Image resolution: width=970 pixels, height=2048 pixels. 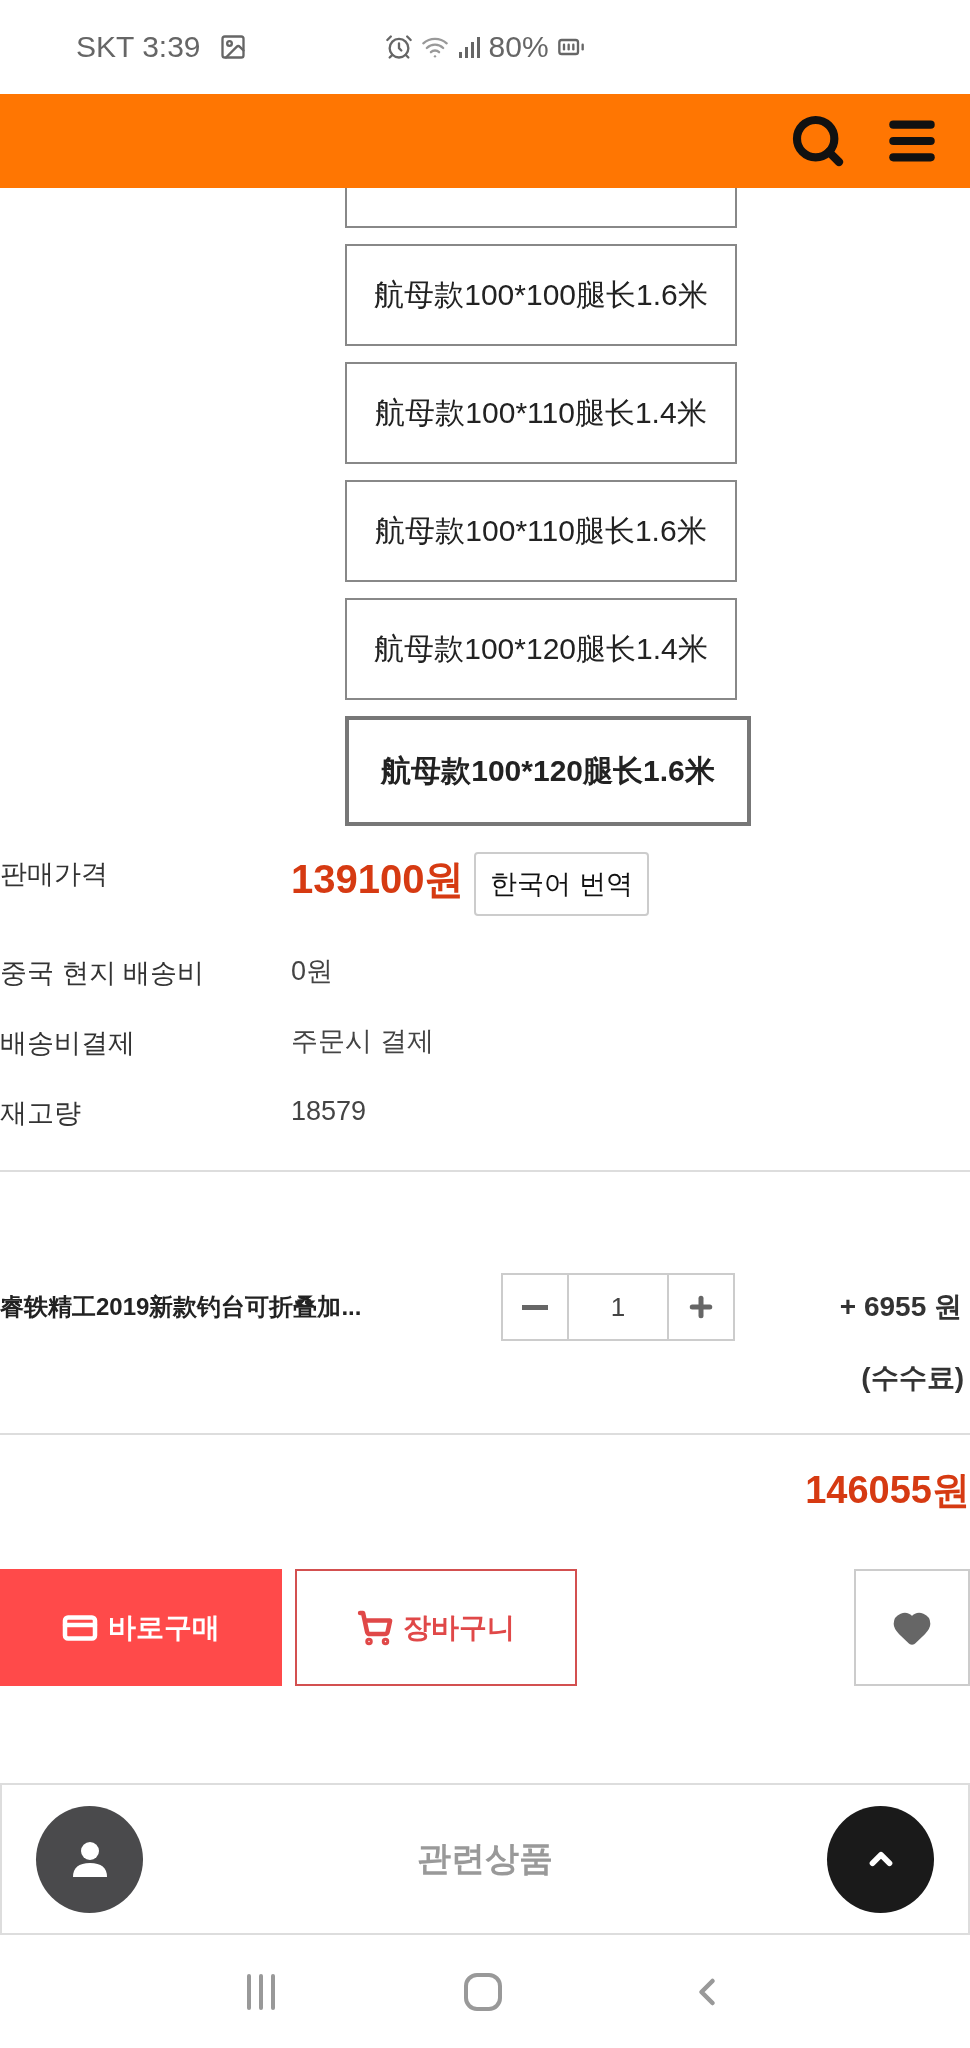 What do you see at coordinates (312, 971) in the screenshot?
I see `detail-value: 0원` at bounding box center [312, 971].